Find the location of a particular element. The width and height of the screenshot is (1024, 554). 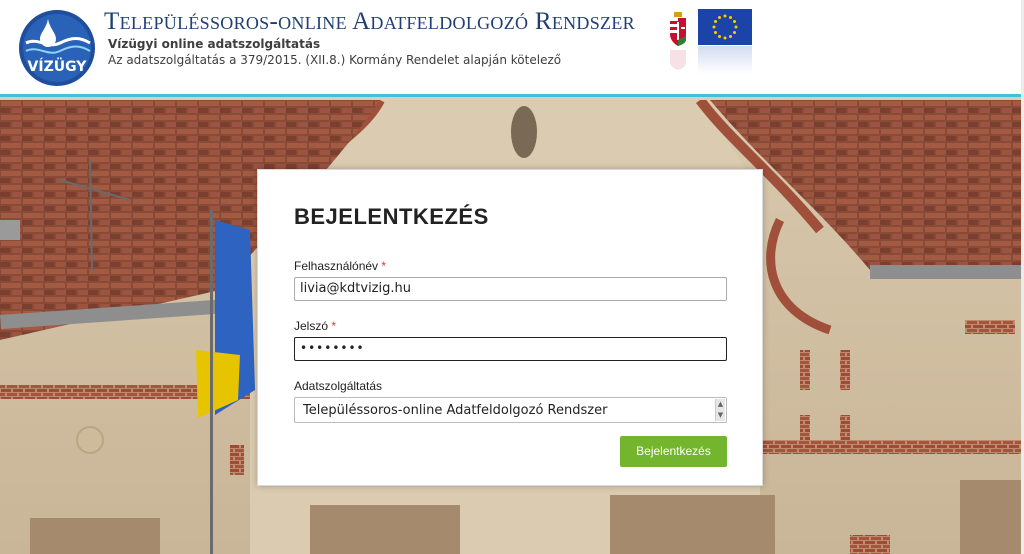

eu-flag-reflection is located at coordinates (725, 60).